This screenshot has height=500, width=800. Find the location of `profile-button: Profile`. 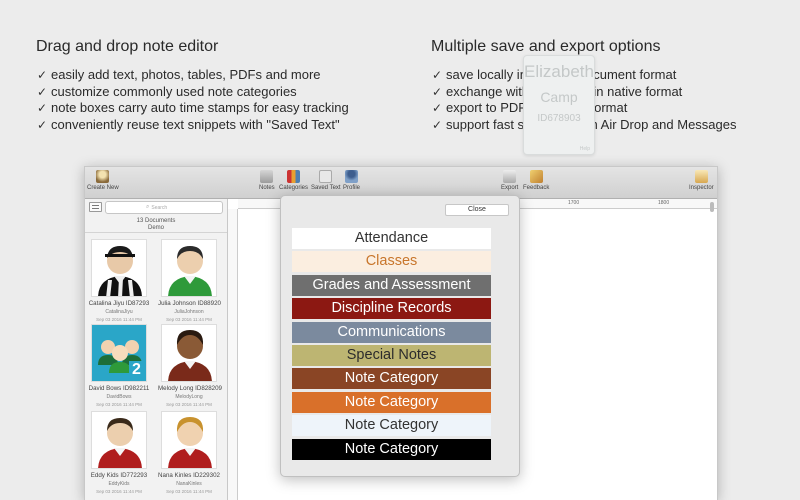

profile-button: Profile is located at coordinates (351, 180).